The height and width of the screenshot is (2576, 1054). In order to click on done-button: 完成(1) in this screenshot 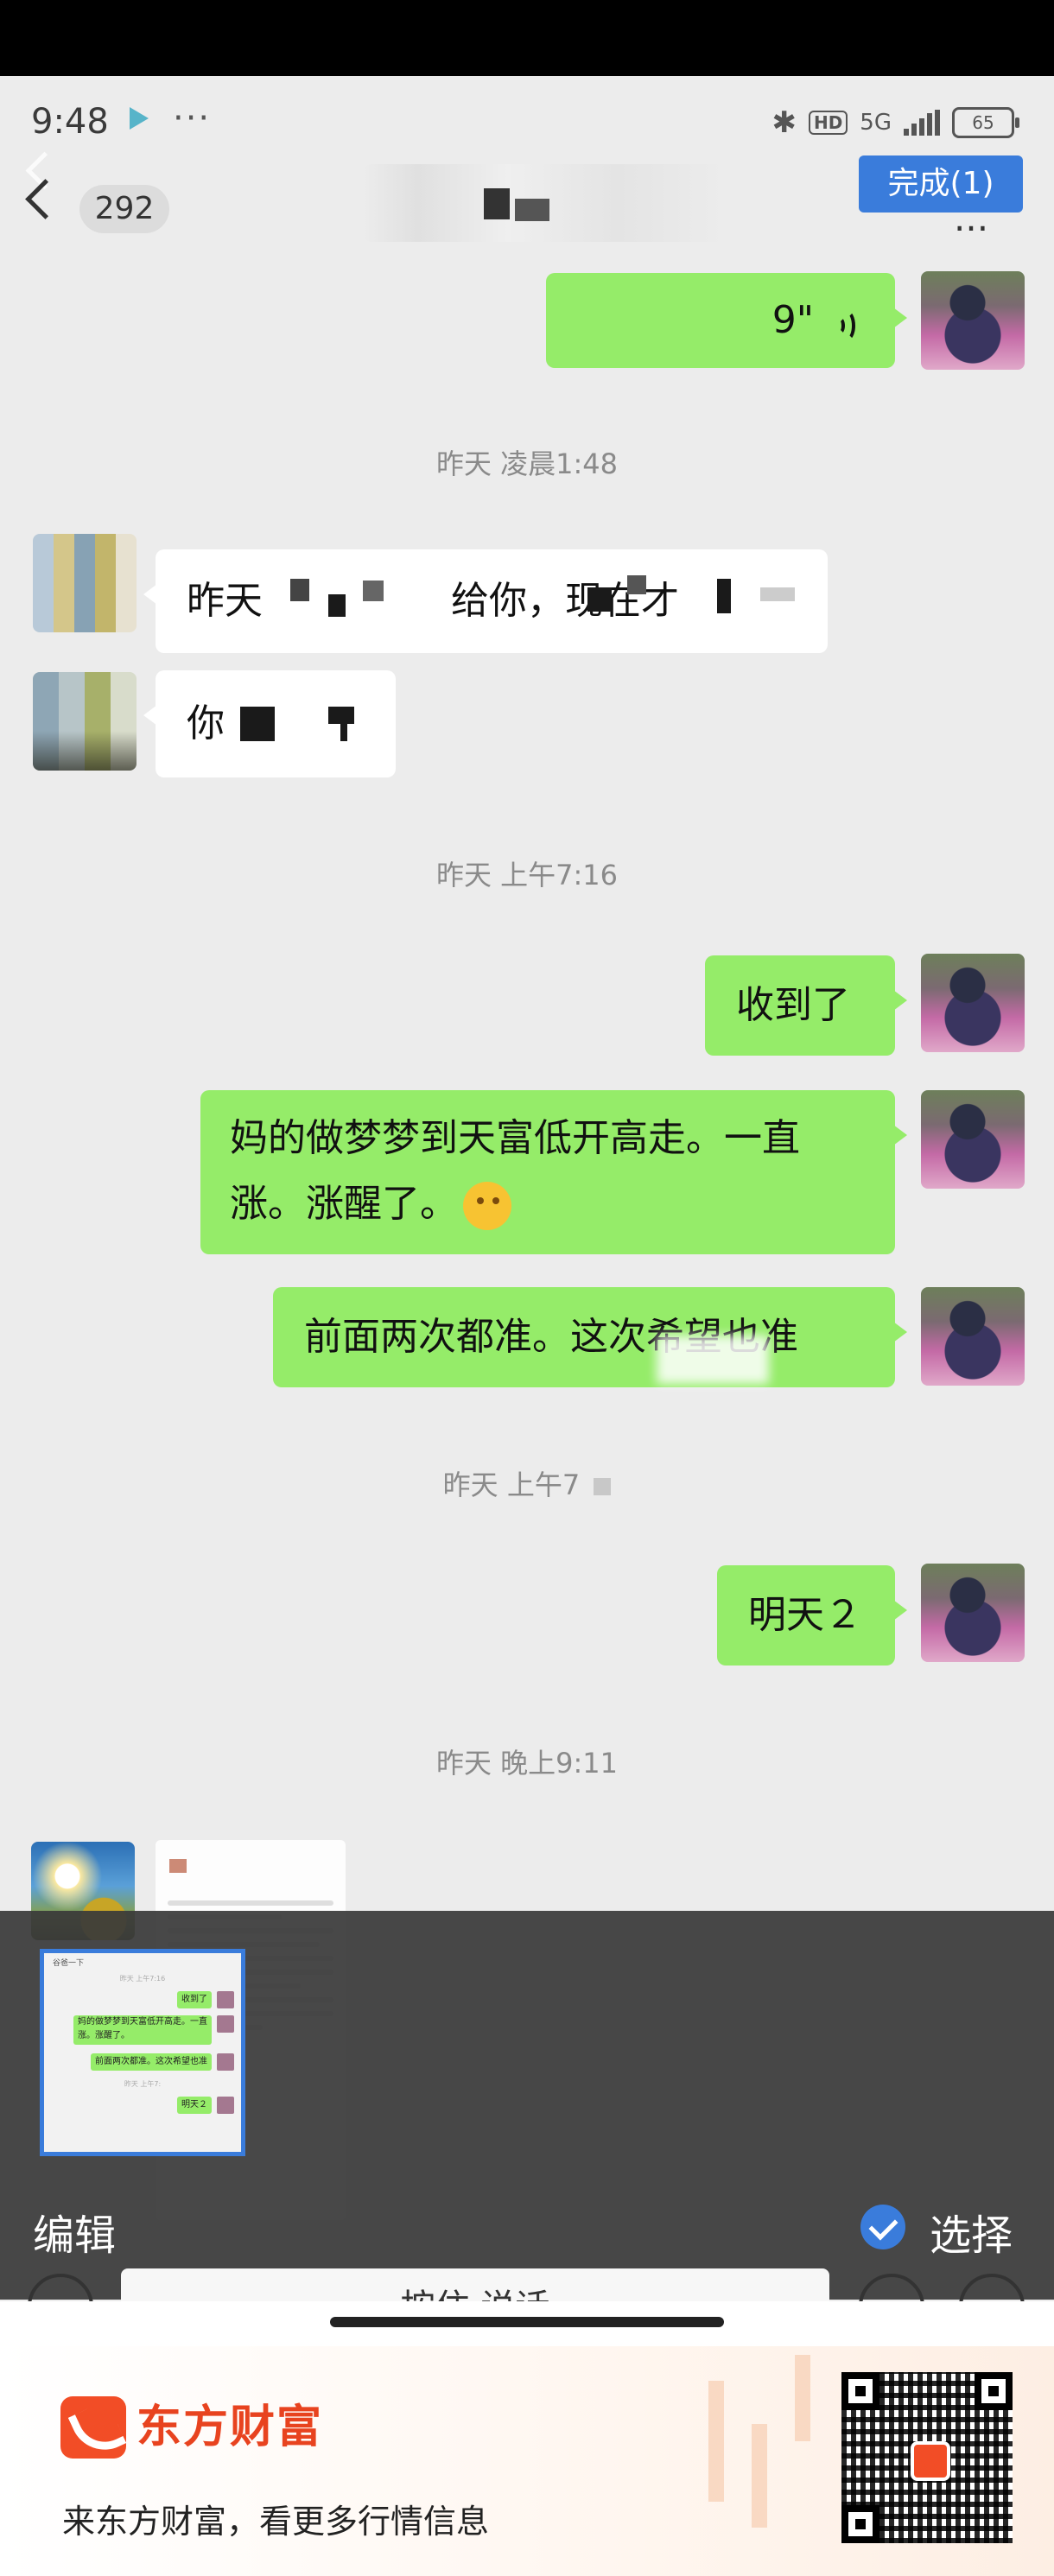, I will do `click(941, 184)`.